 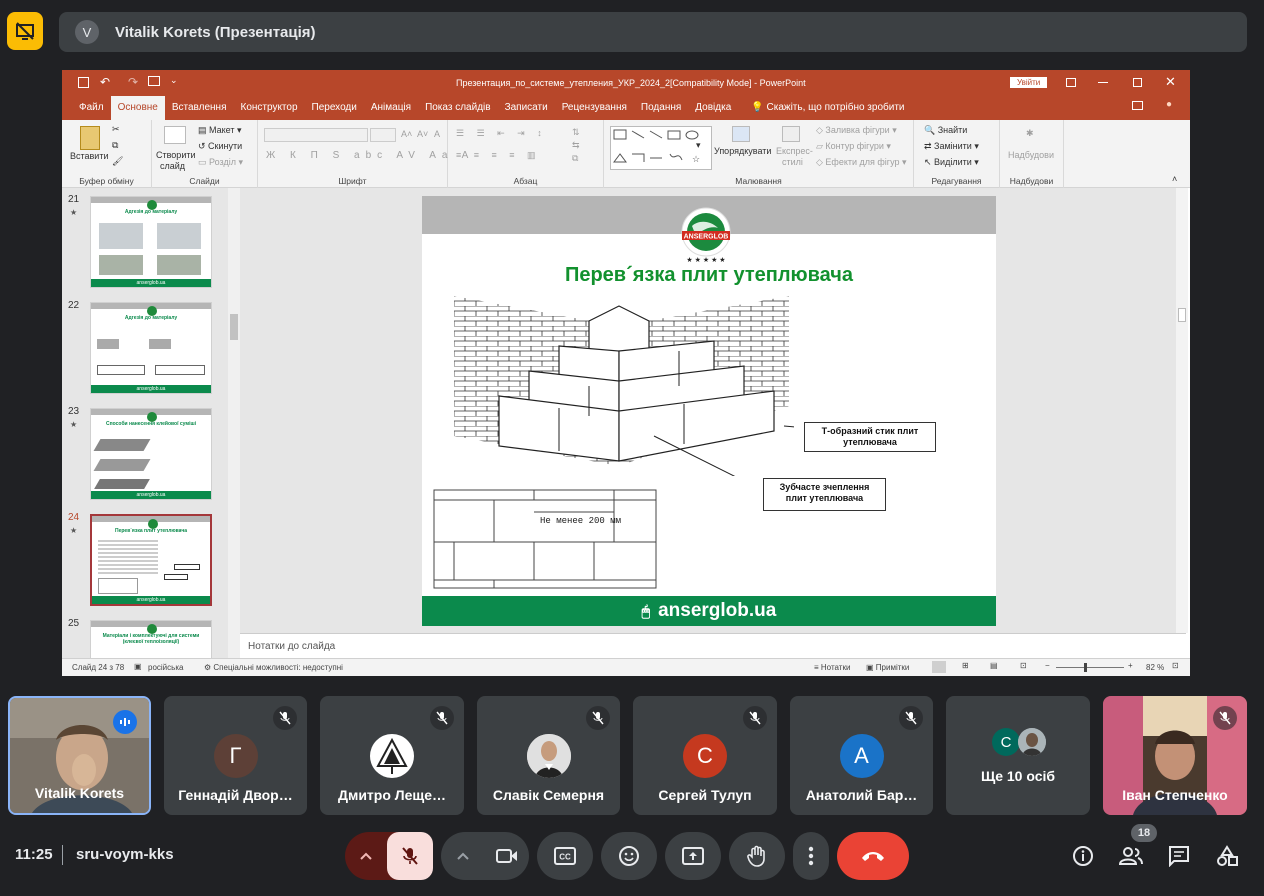 I want to click on video-options-button, so click(x=463, y=856).